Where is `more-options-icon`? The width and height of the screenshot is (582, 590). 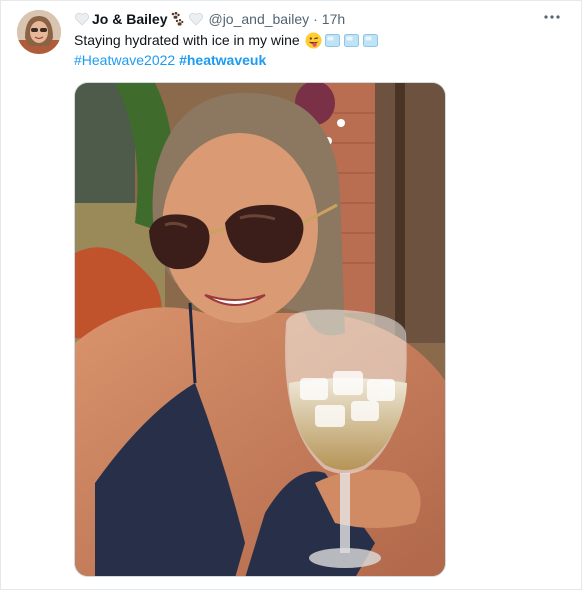 more-options-icon is located at coordinates (552, 17).